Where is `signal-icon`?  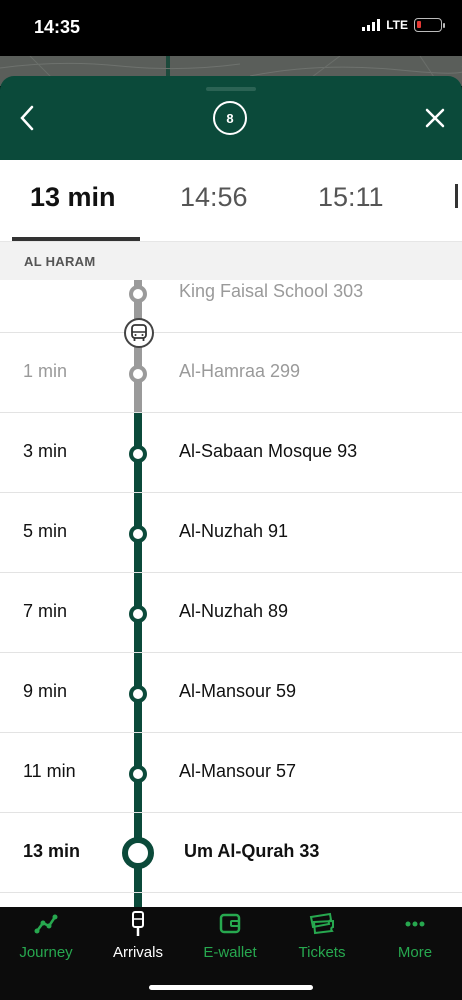
signal-icon is located at coordinates (371, 25).